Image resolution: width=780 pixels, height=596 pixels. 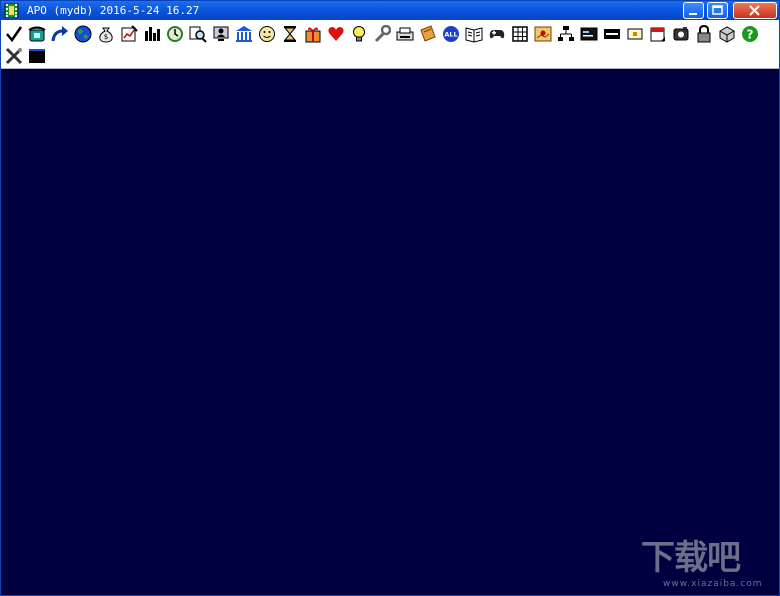 I want to click on find-record-icon, so click(x=198, y=34).